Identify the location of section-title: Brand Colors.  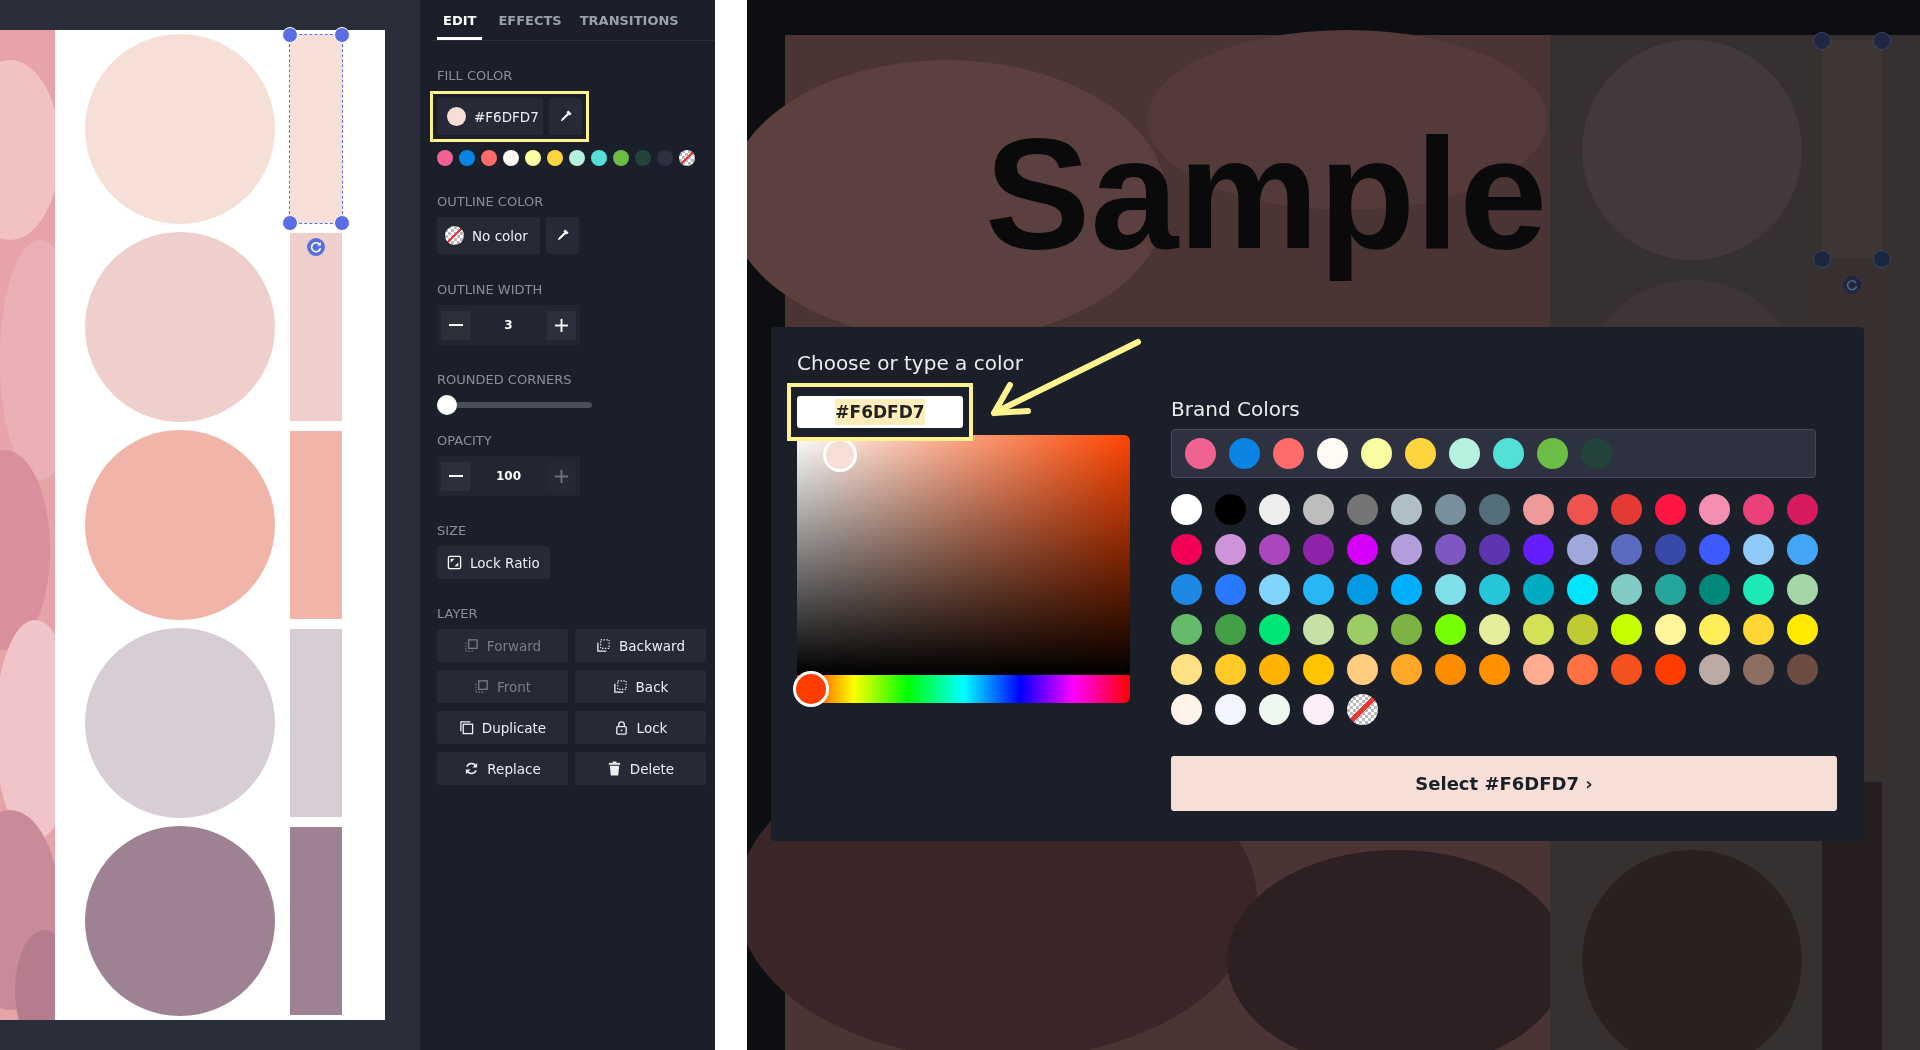
(1236, 410).